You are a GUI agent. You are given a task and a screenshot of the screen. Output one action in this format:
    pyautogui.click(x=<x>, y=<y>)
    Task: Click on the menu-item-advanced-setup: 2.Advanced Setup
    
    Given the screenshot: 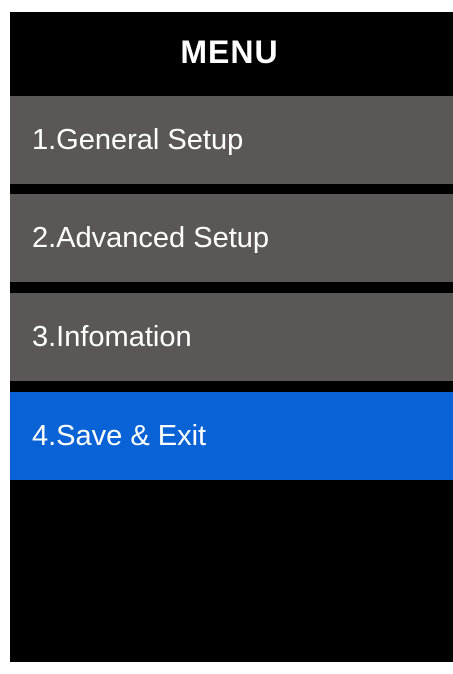 What is the action you would take?
    pyautogui.click(x=231, y=238)
    